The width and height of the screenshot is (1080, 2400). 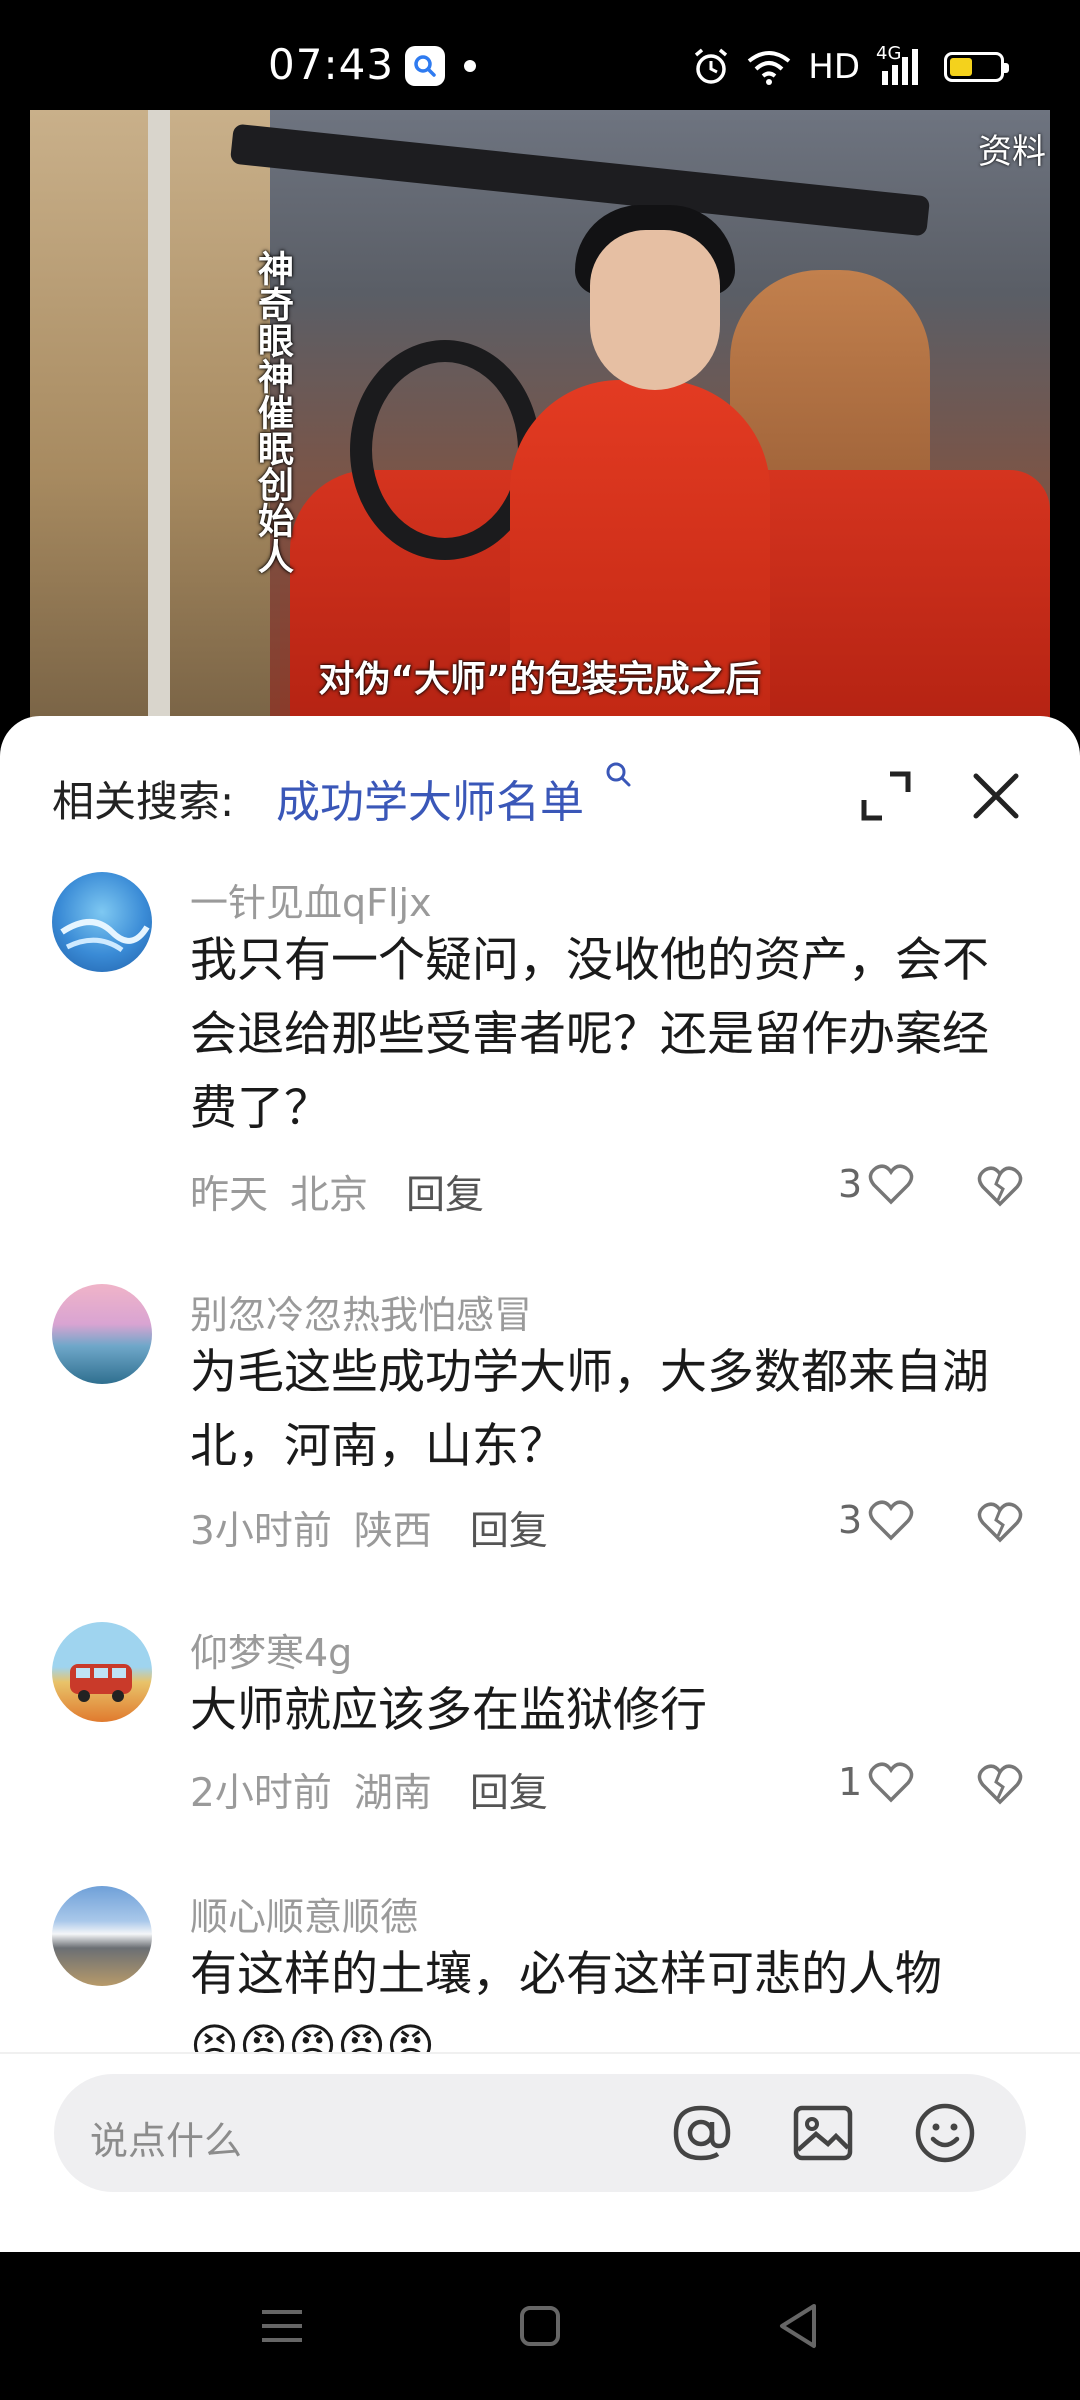 I want to click on comment-text: 我只有一个疑问，没收他的资产，会不会退给那些受害者呢？还是留作办案经费了？, so click(x=589, y=1034).